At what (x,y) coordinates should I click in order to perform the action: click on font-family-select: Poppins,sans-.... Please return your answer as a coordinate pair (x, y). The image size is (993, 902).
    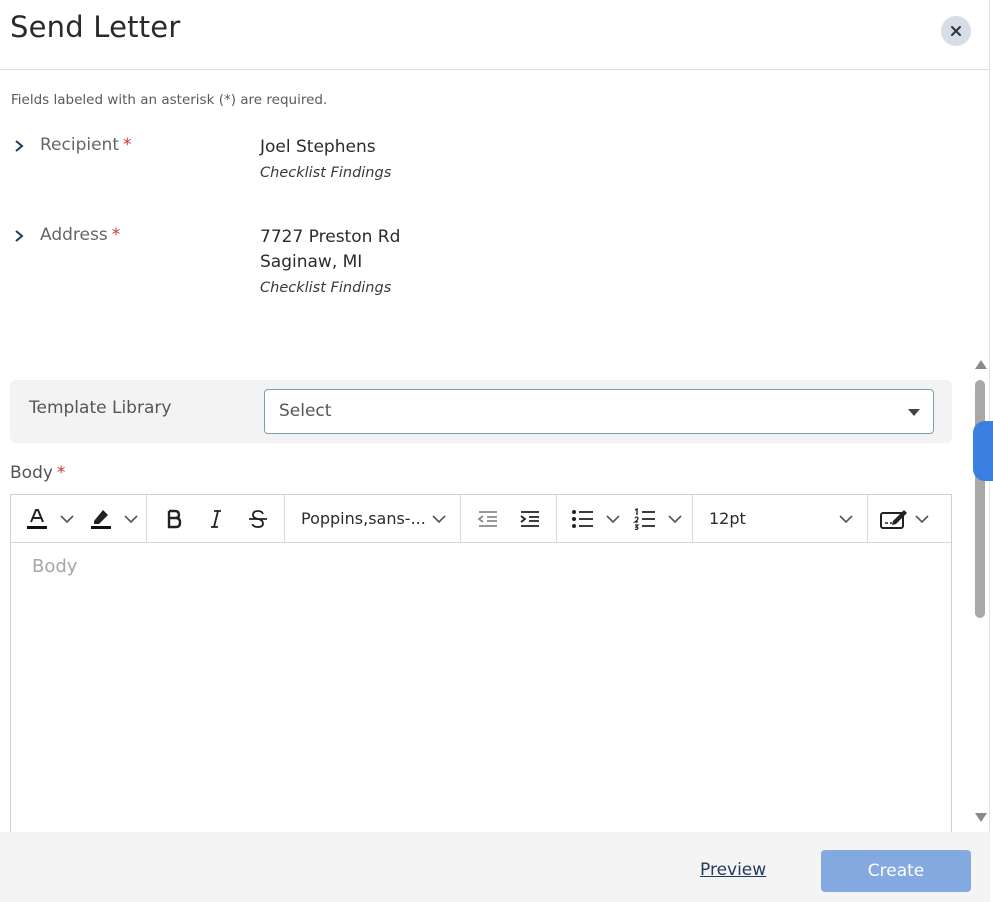
    Looking at the image, I should click on (373, 519).